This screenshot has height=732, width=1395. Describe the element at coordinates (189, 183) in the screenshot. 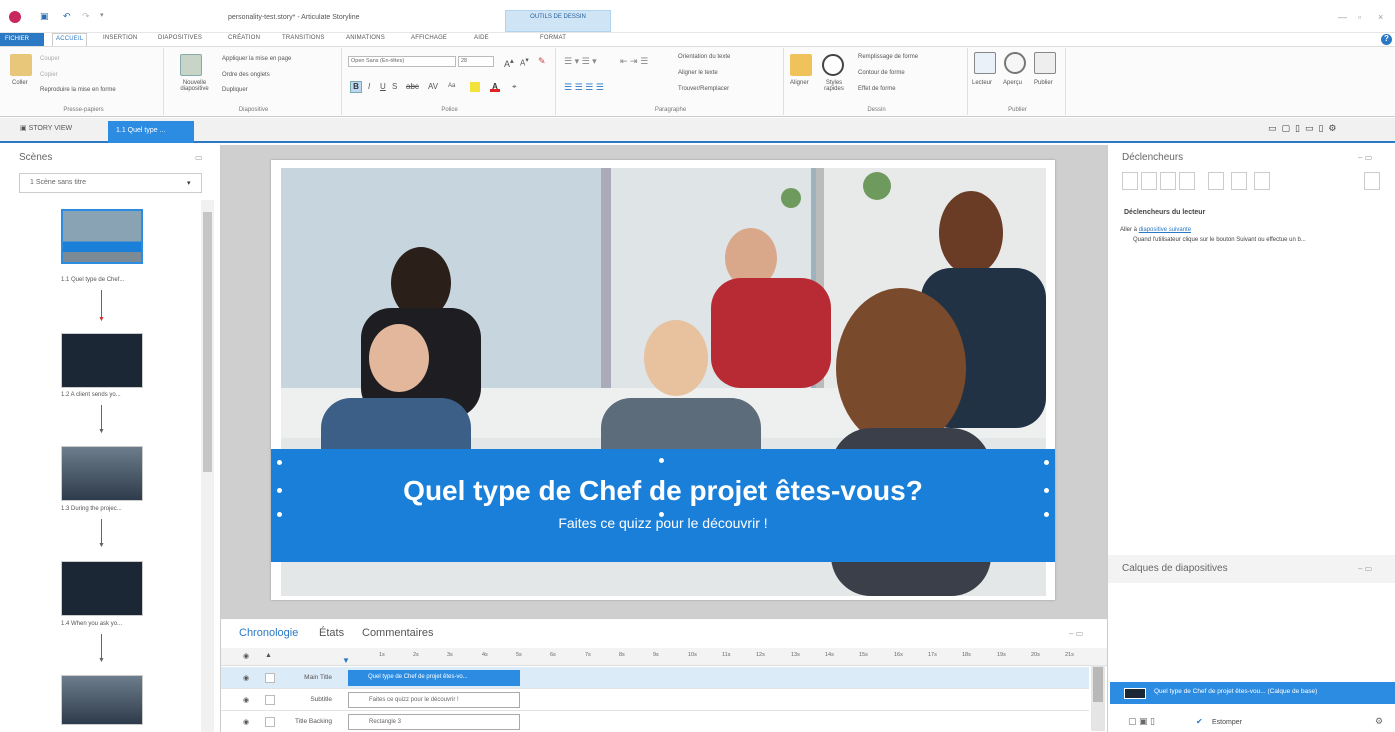

I see `chevron-down-icon: ▾` at that location.